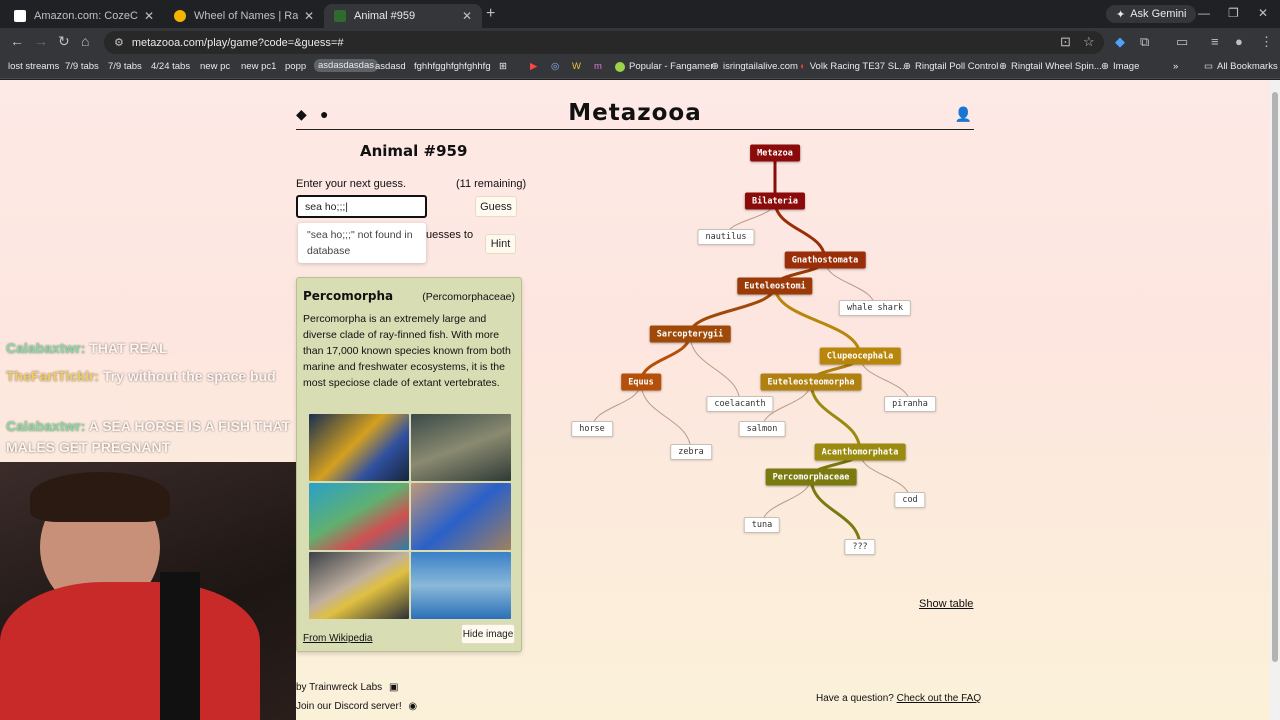  I want to click on chat-message: Calabaxtwr: THAT REAL, so click(151, 348).